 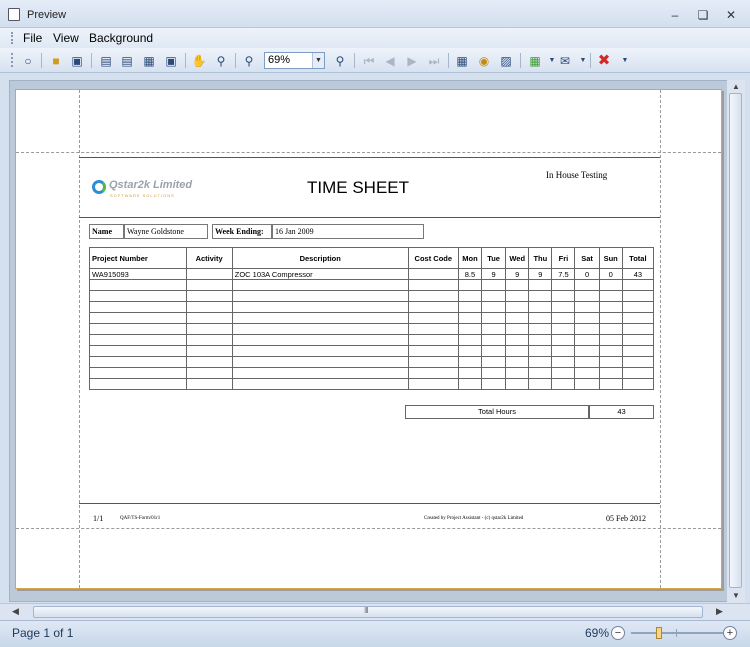 I want to click on previous-page-icon: ◀, so click(x=390, y=60).